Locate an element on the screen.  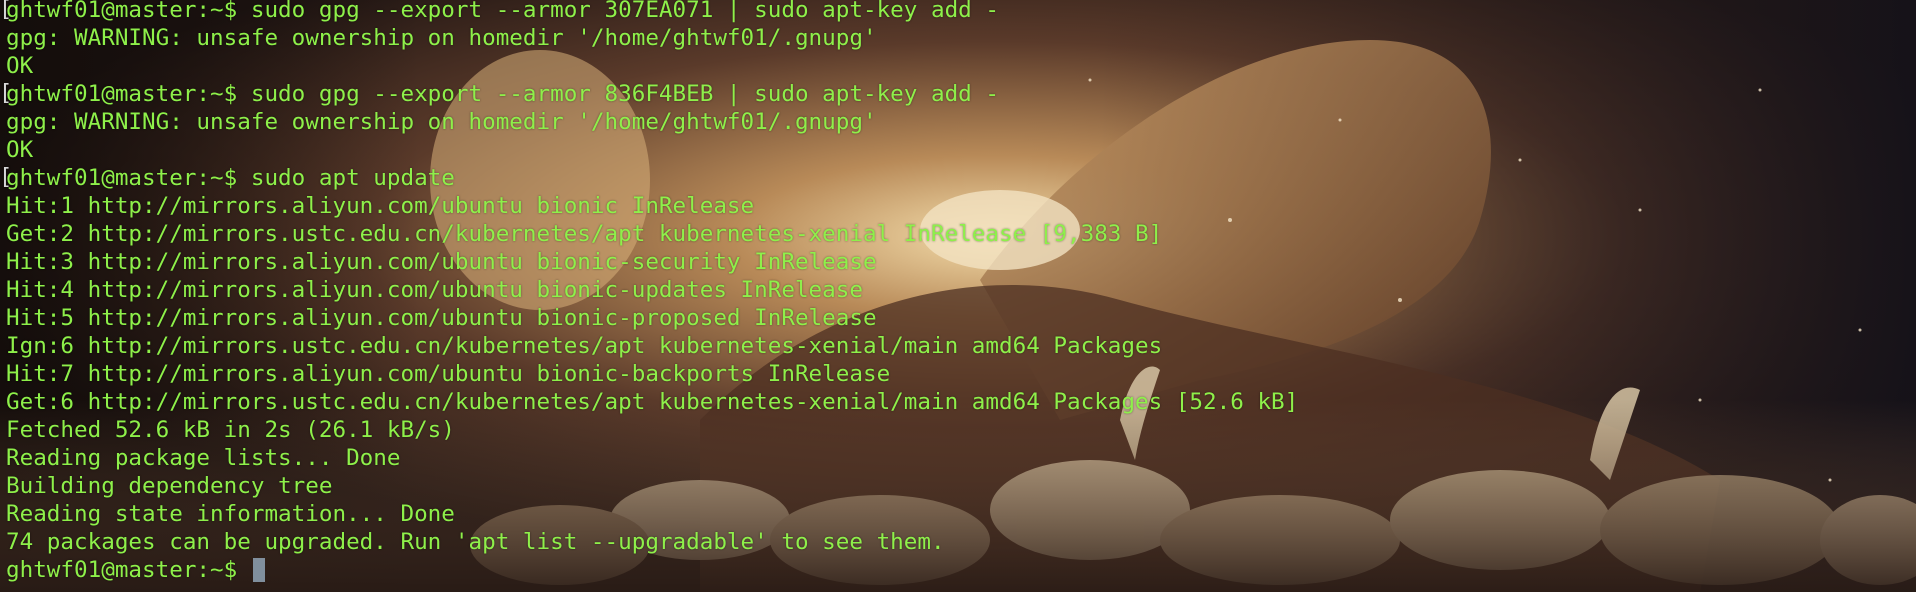
line-text: Building dependency tree is located at coordinates (169, 486).